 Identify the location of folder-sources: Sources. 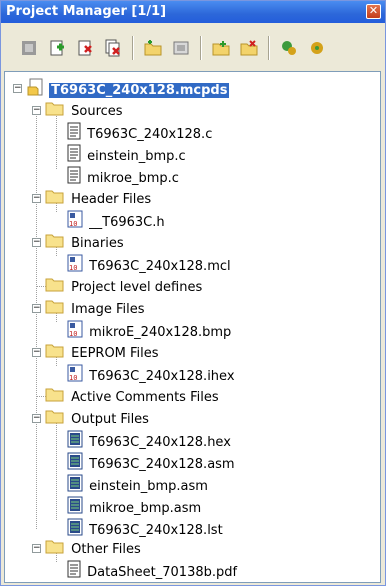
(85, 111).